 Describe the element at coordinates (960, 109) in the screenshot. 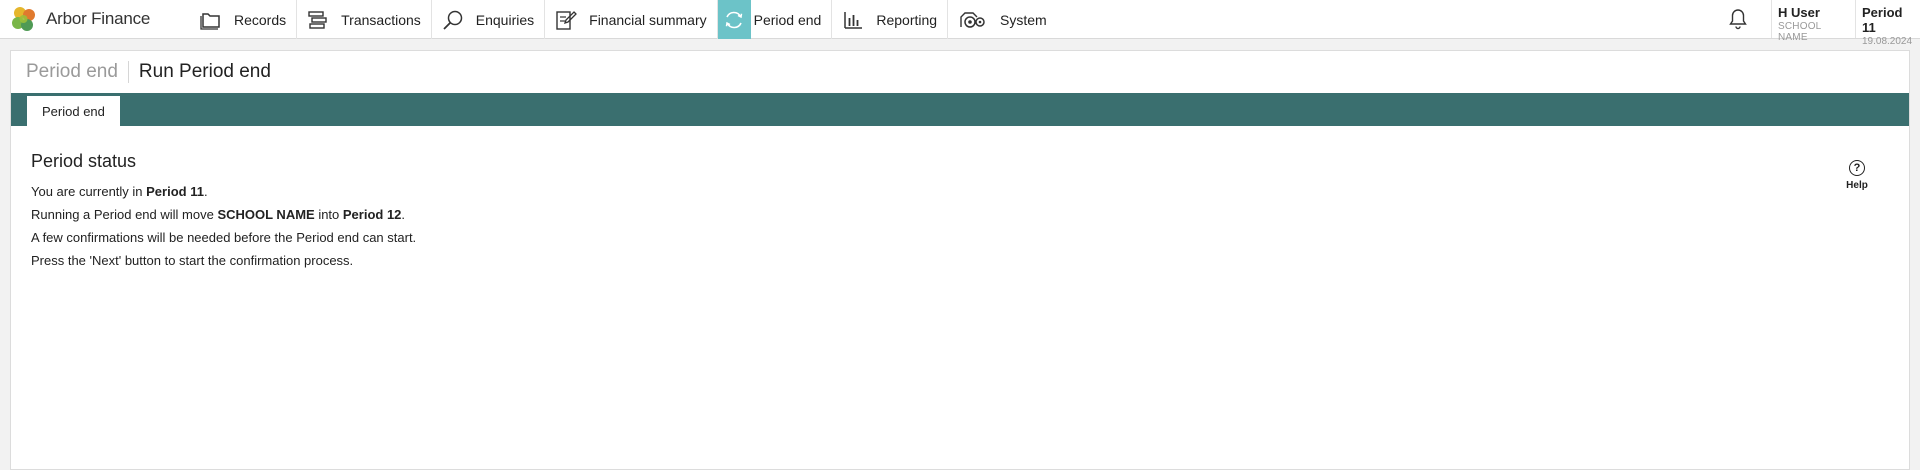

I see `tab-bar: Period end` at that location.